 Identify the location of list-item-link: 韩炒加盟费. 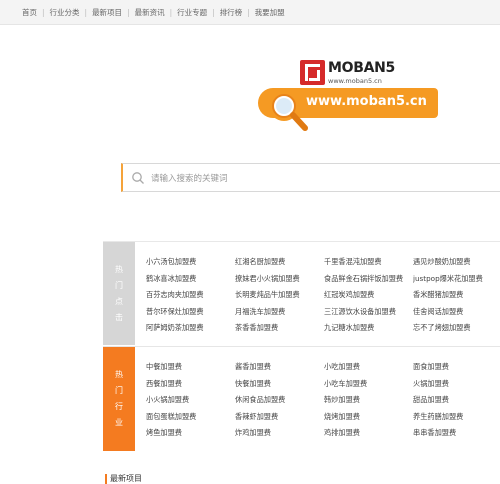
(368, 400).